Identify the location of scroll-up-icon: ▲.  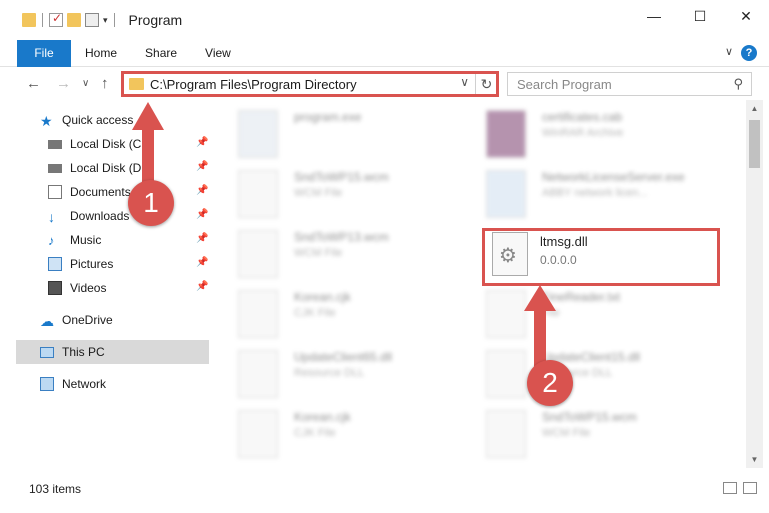
(754, 108).